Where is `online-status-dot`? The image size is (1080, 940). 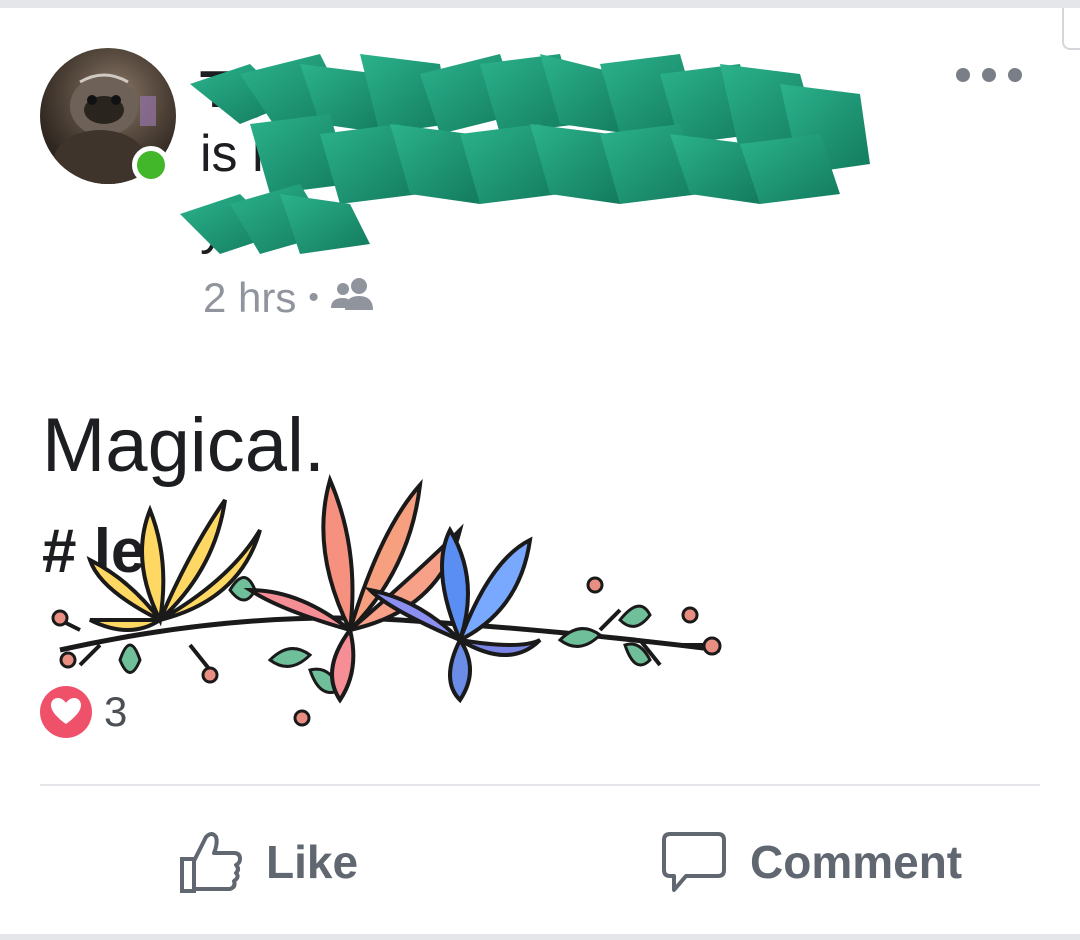 online-status-dot is located at coordinates (151, 165).